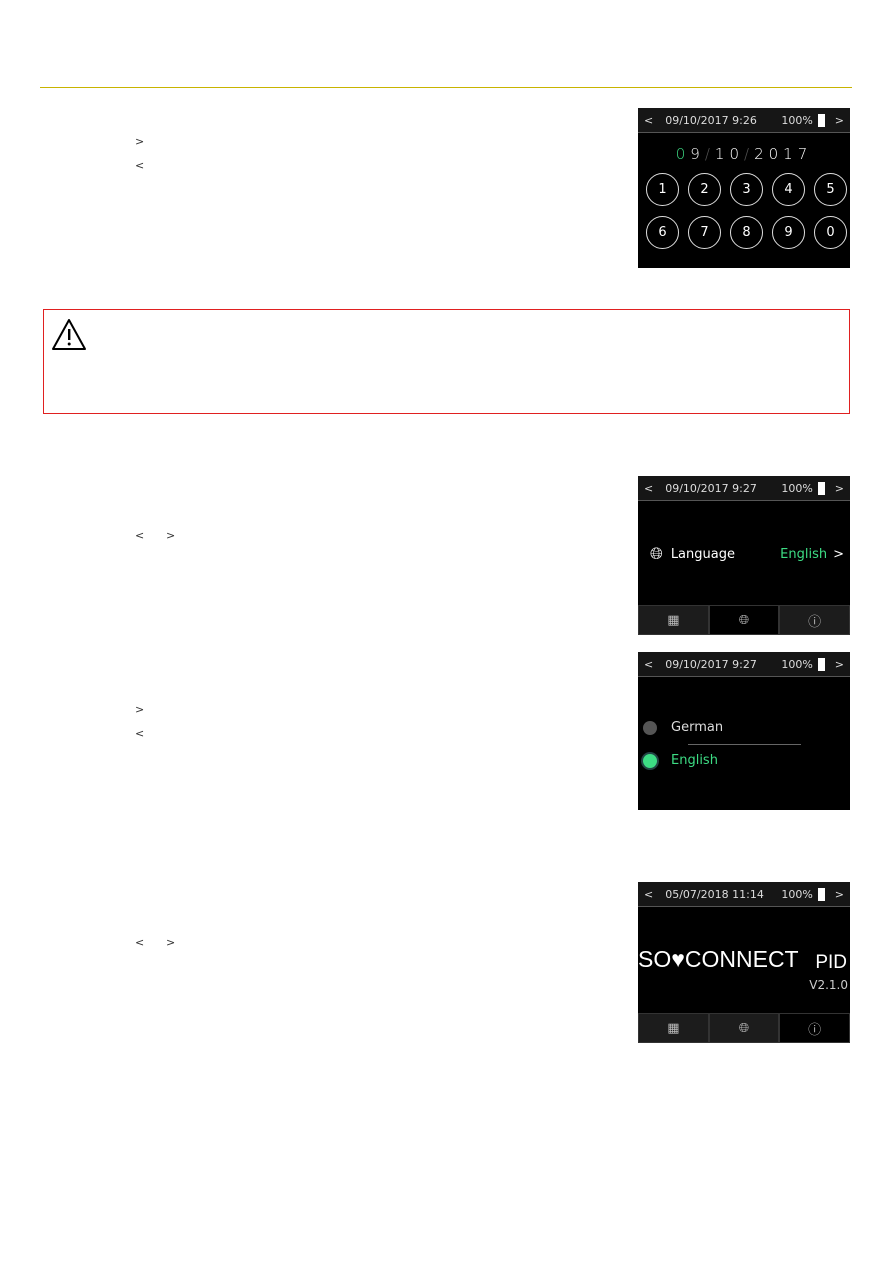 Image resolution: width=893 pixels, height=1263 pixels. Describe the element at coordinates (788, 232) in the screenshot. I see `key-9: 9` at that location.